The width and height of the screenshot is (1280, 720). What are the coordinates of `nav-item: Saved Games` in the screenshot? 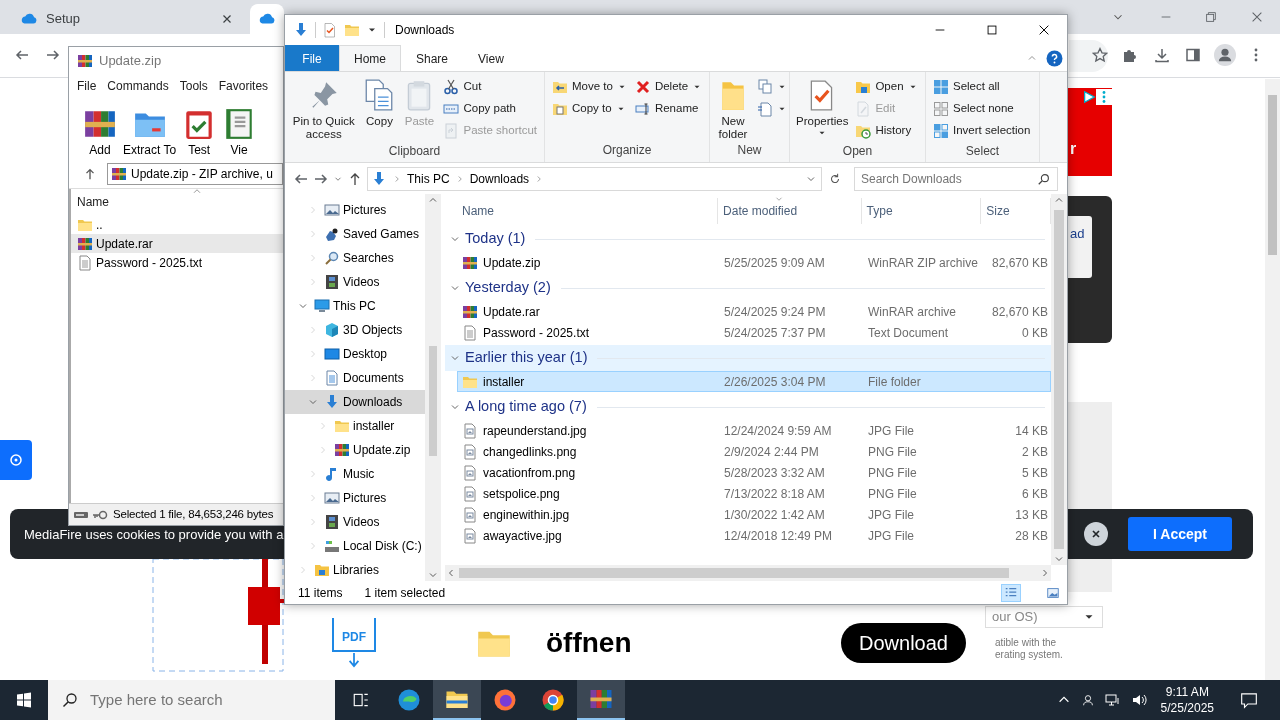 It's located at (355, 234).